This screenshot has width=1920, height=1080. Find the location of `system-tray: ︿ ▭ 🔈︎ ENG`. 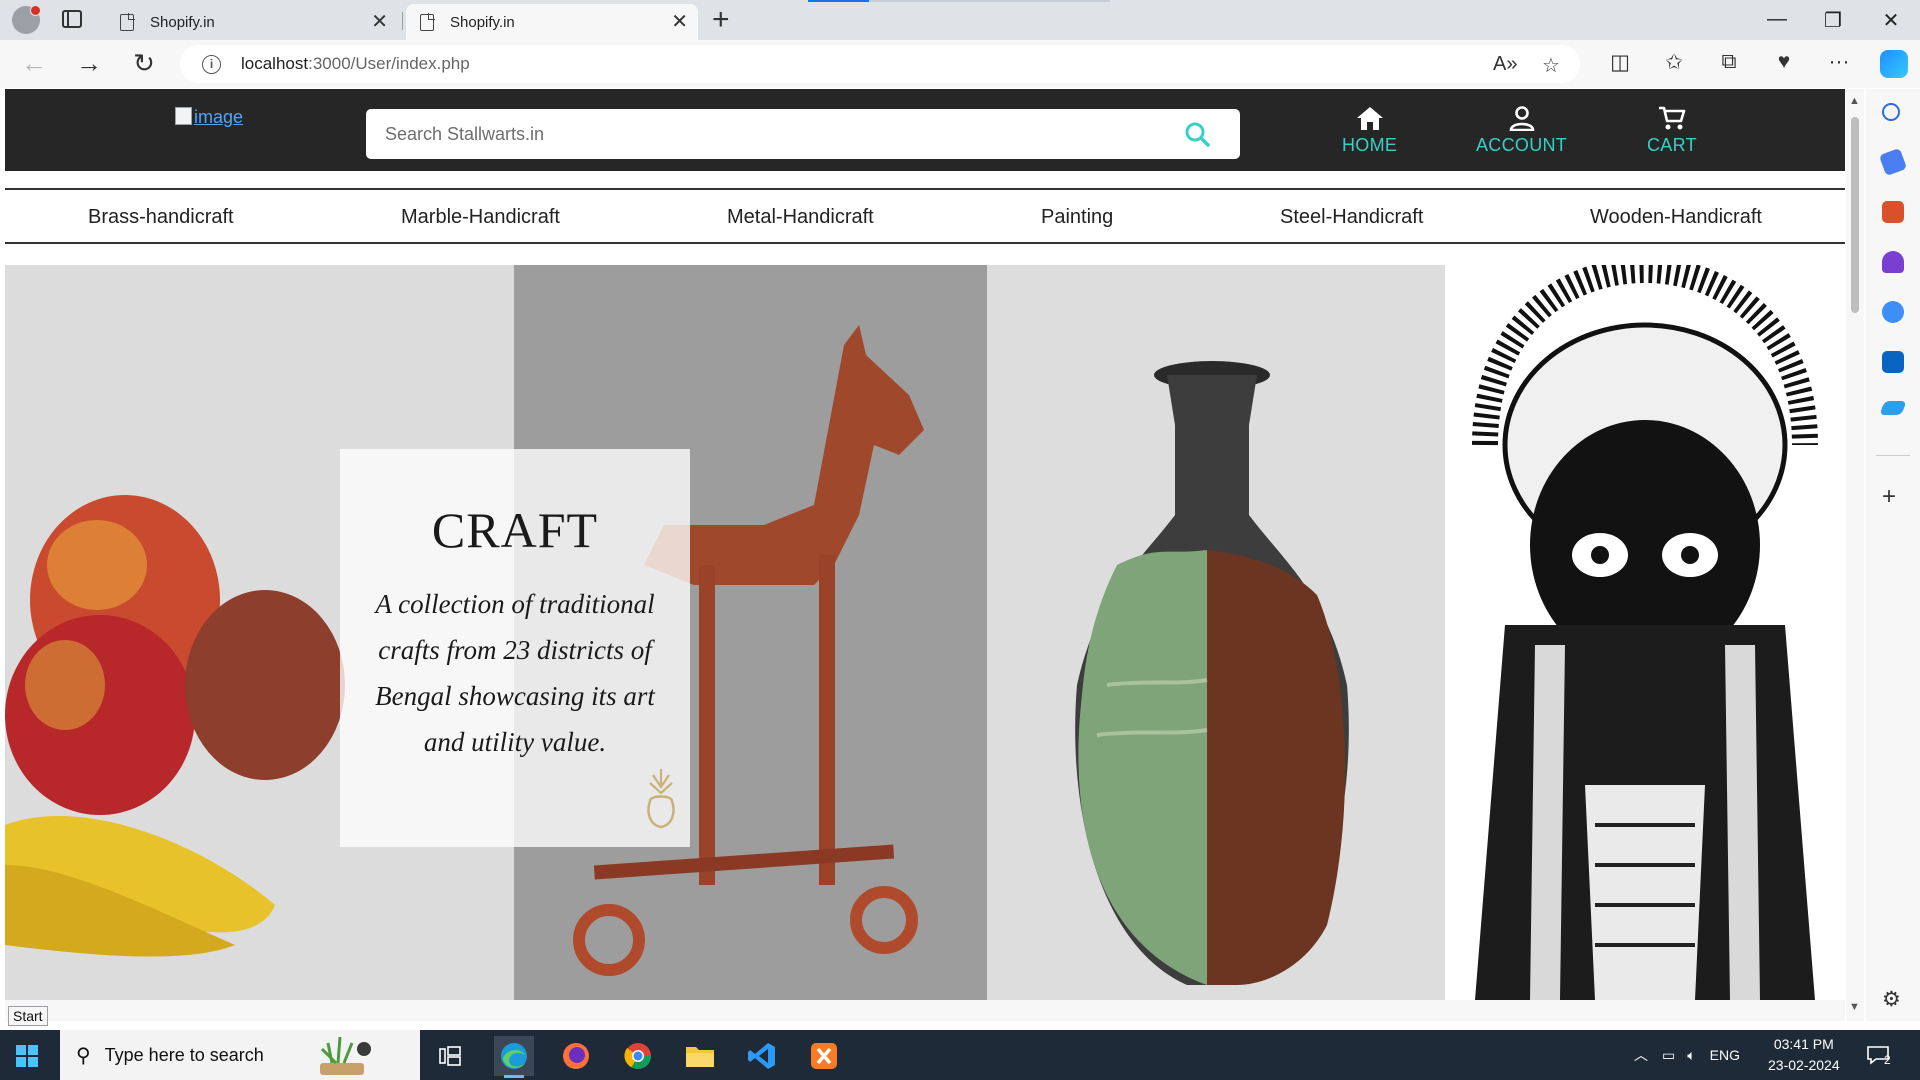

system-tray: ︿ ▭ 🔈︎ ENG is located at coordinates (1687, 1055).